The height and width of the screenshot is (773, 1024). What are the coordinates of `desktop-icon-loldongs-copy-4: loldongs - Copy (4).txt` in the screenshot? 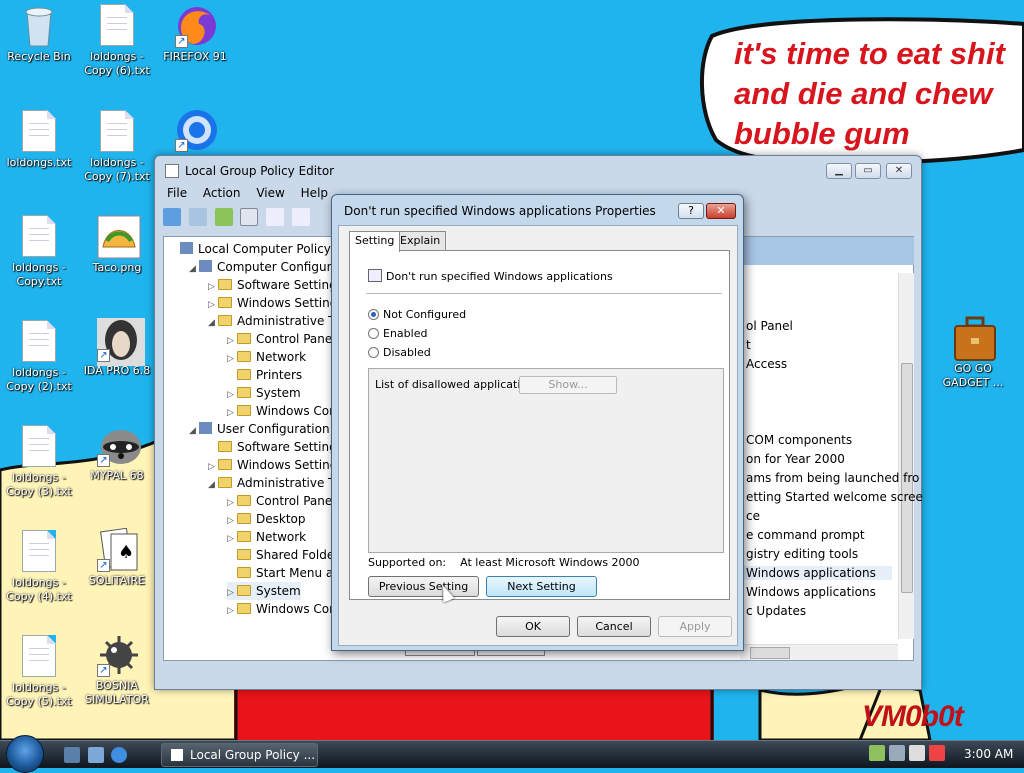 It's located at (39, 567).